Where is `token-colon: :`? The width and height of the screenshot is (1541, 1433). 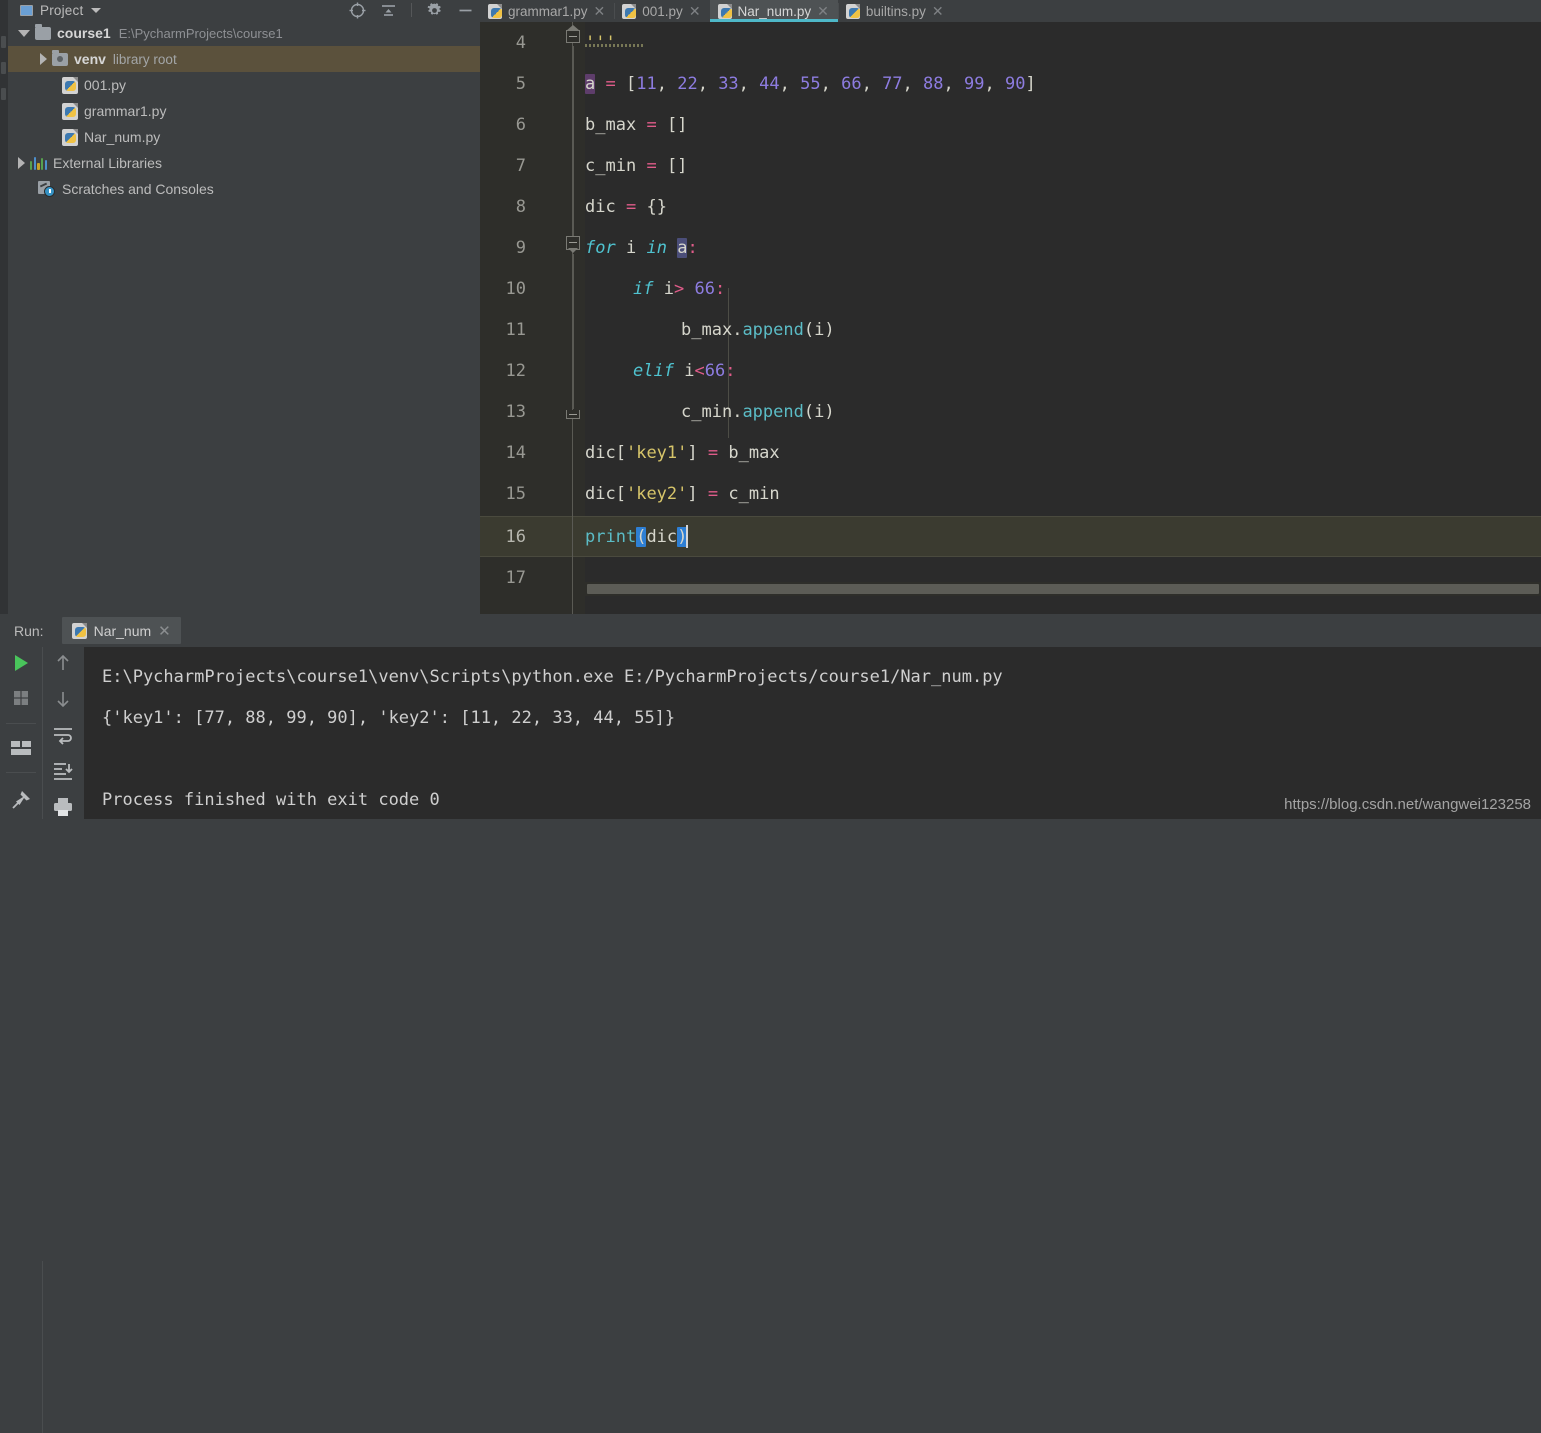 token-colon: : is located at coordinates (730, 370).